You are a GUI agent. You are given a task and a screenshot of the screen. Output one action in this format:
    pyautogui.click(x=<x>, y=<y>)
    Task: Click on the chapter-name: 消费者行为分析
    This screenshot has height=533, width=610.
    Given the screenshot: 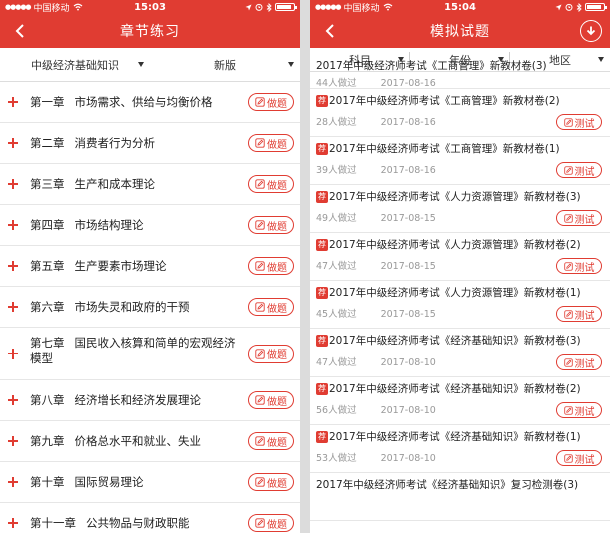 What is the action you would take?
    pyautogui.click(x=115, y=142)
    